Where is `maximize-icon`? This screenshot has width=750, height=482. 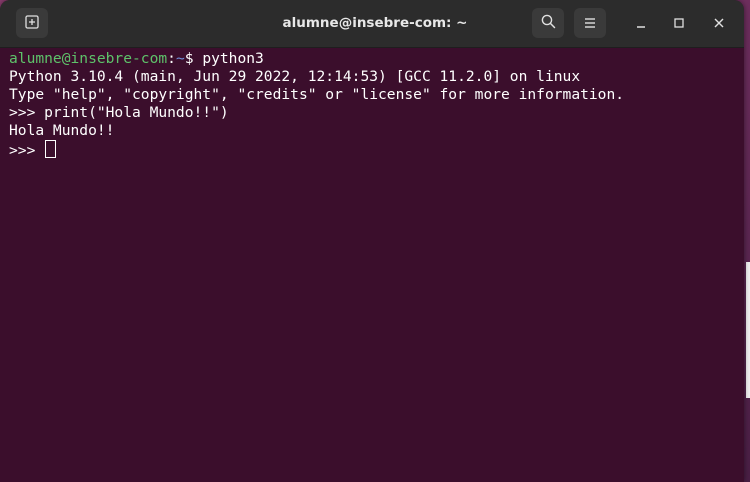 maximize-icon is located at coordinates (679, 23).